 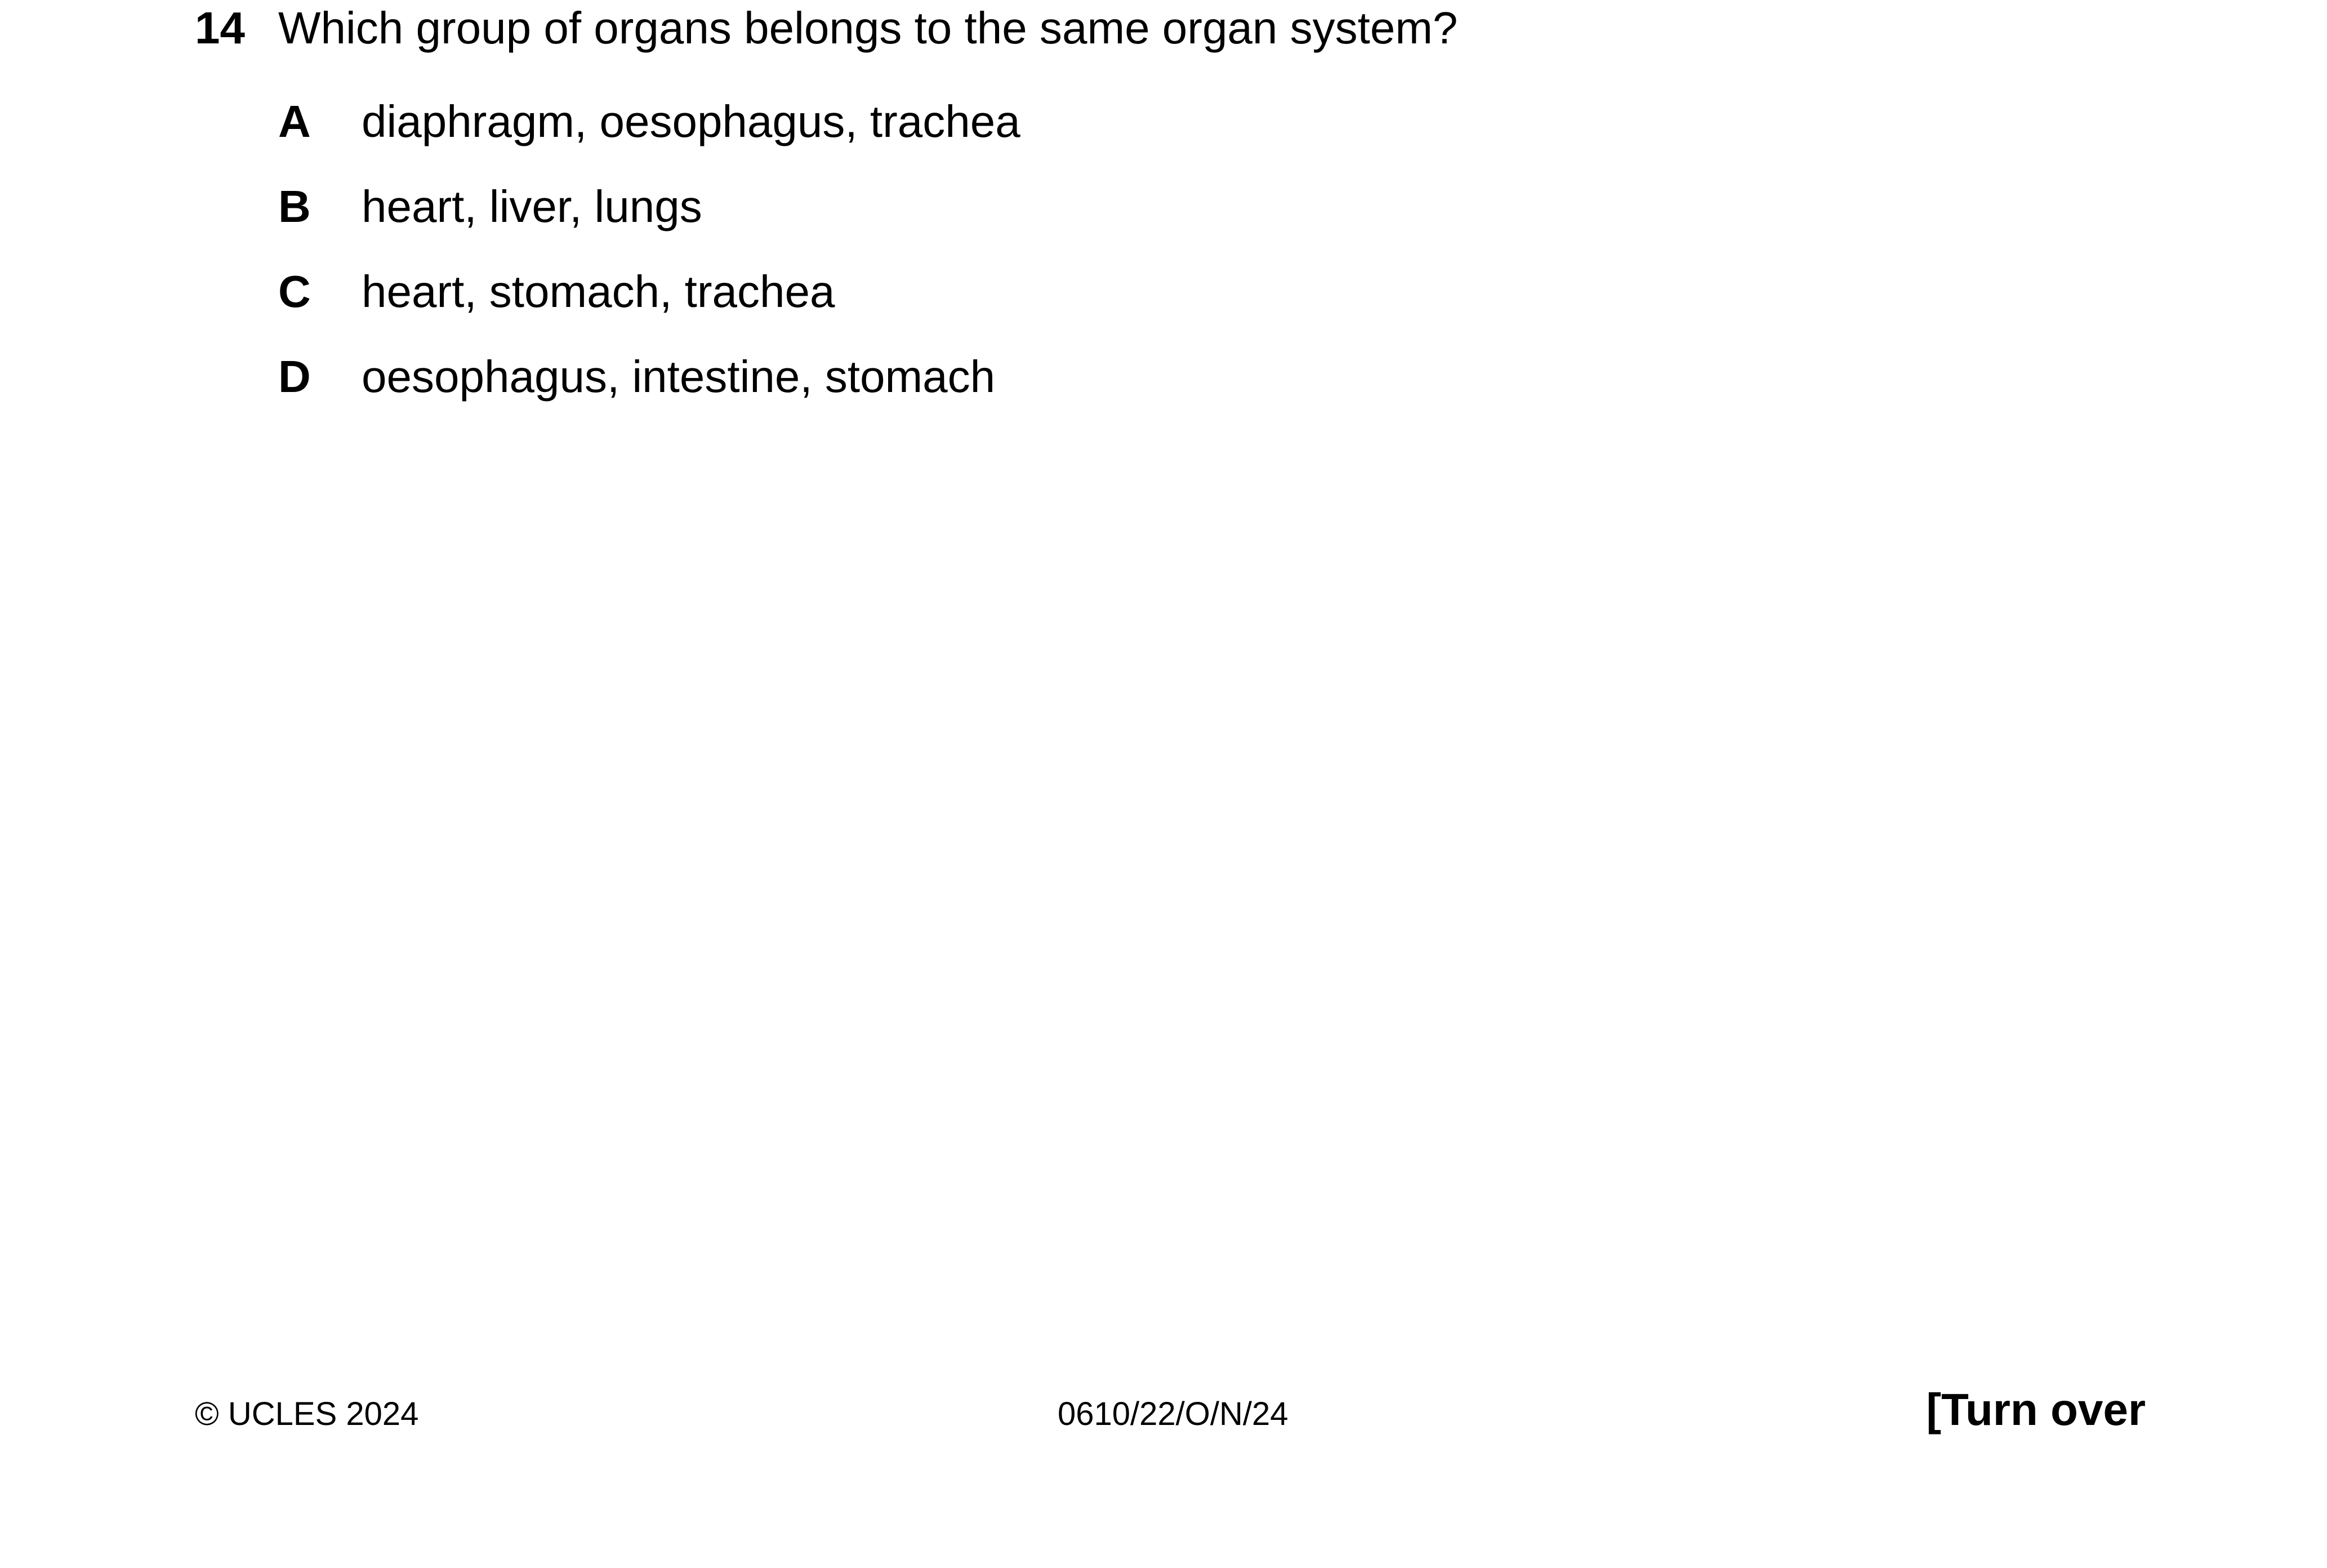 What do you see at coordinates (220, 28) in the screenshot?
I see `question-number: 14` at bounding box center [220, 28].